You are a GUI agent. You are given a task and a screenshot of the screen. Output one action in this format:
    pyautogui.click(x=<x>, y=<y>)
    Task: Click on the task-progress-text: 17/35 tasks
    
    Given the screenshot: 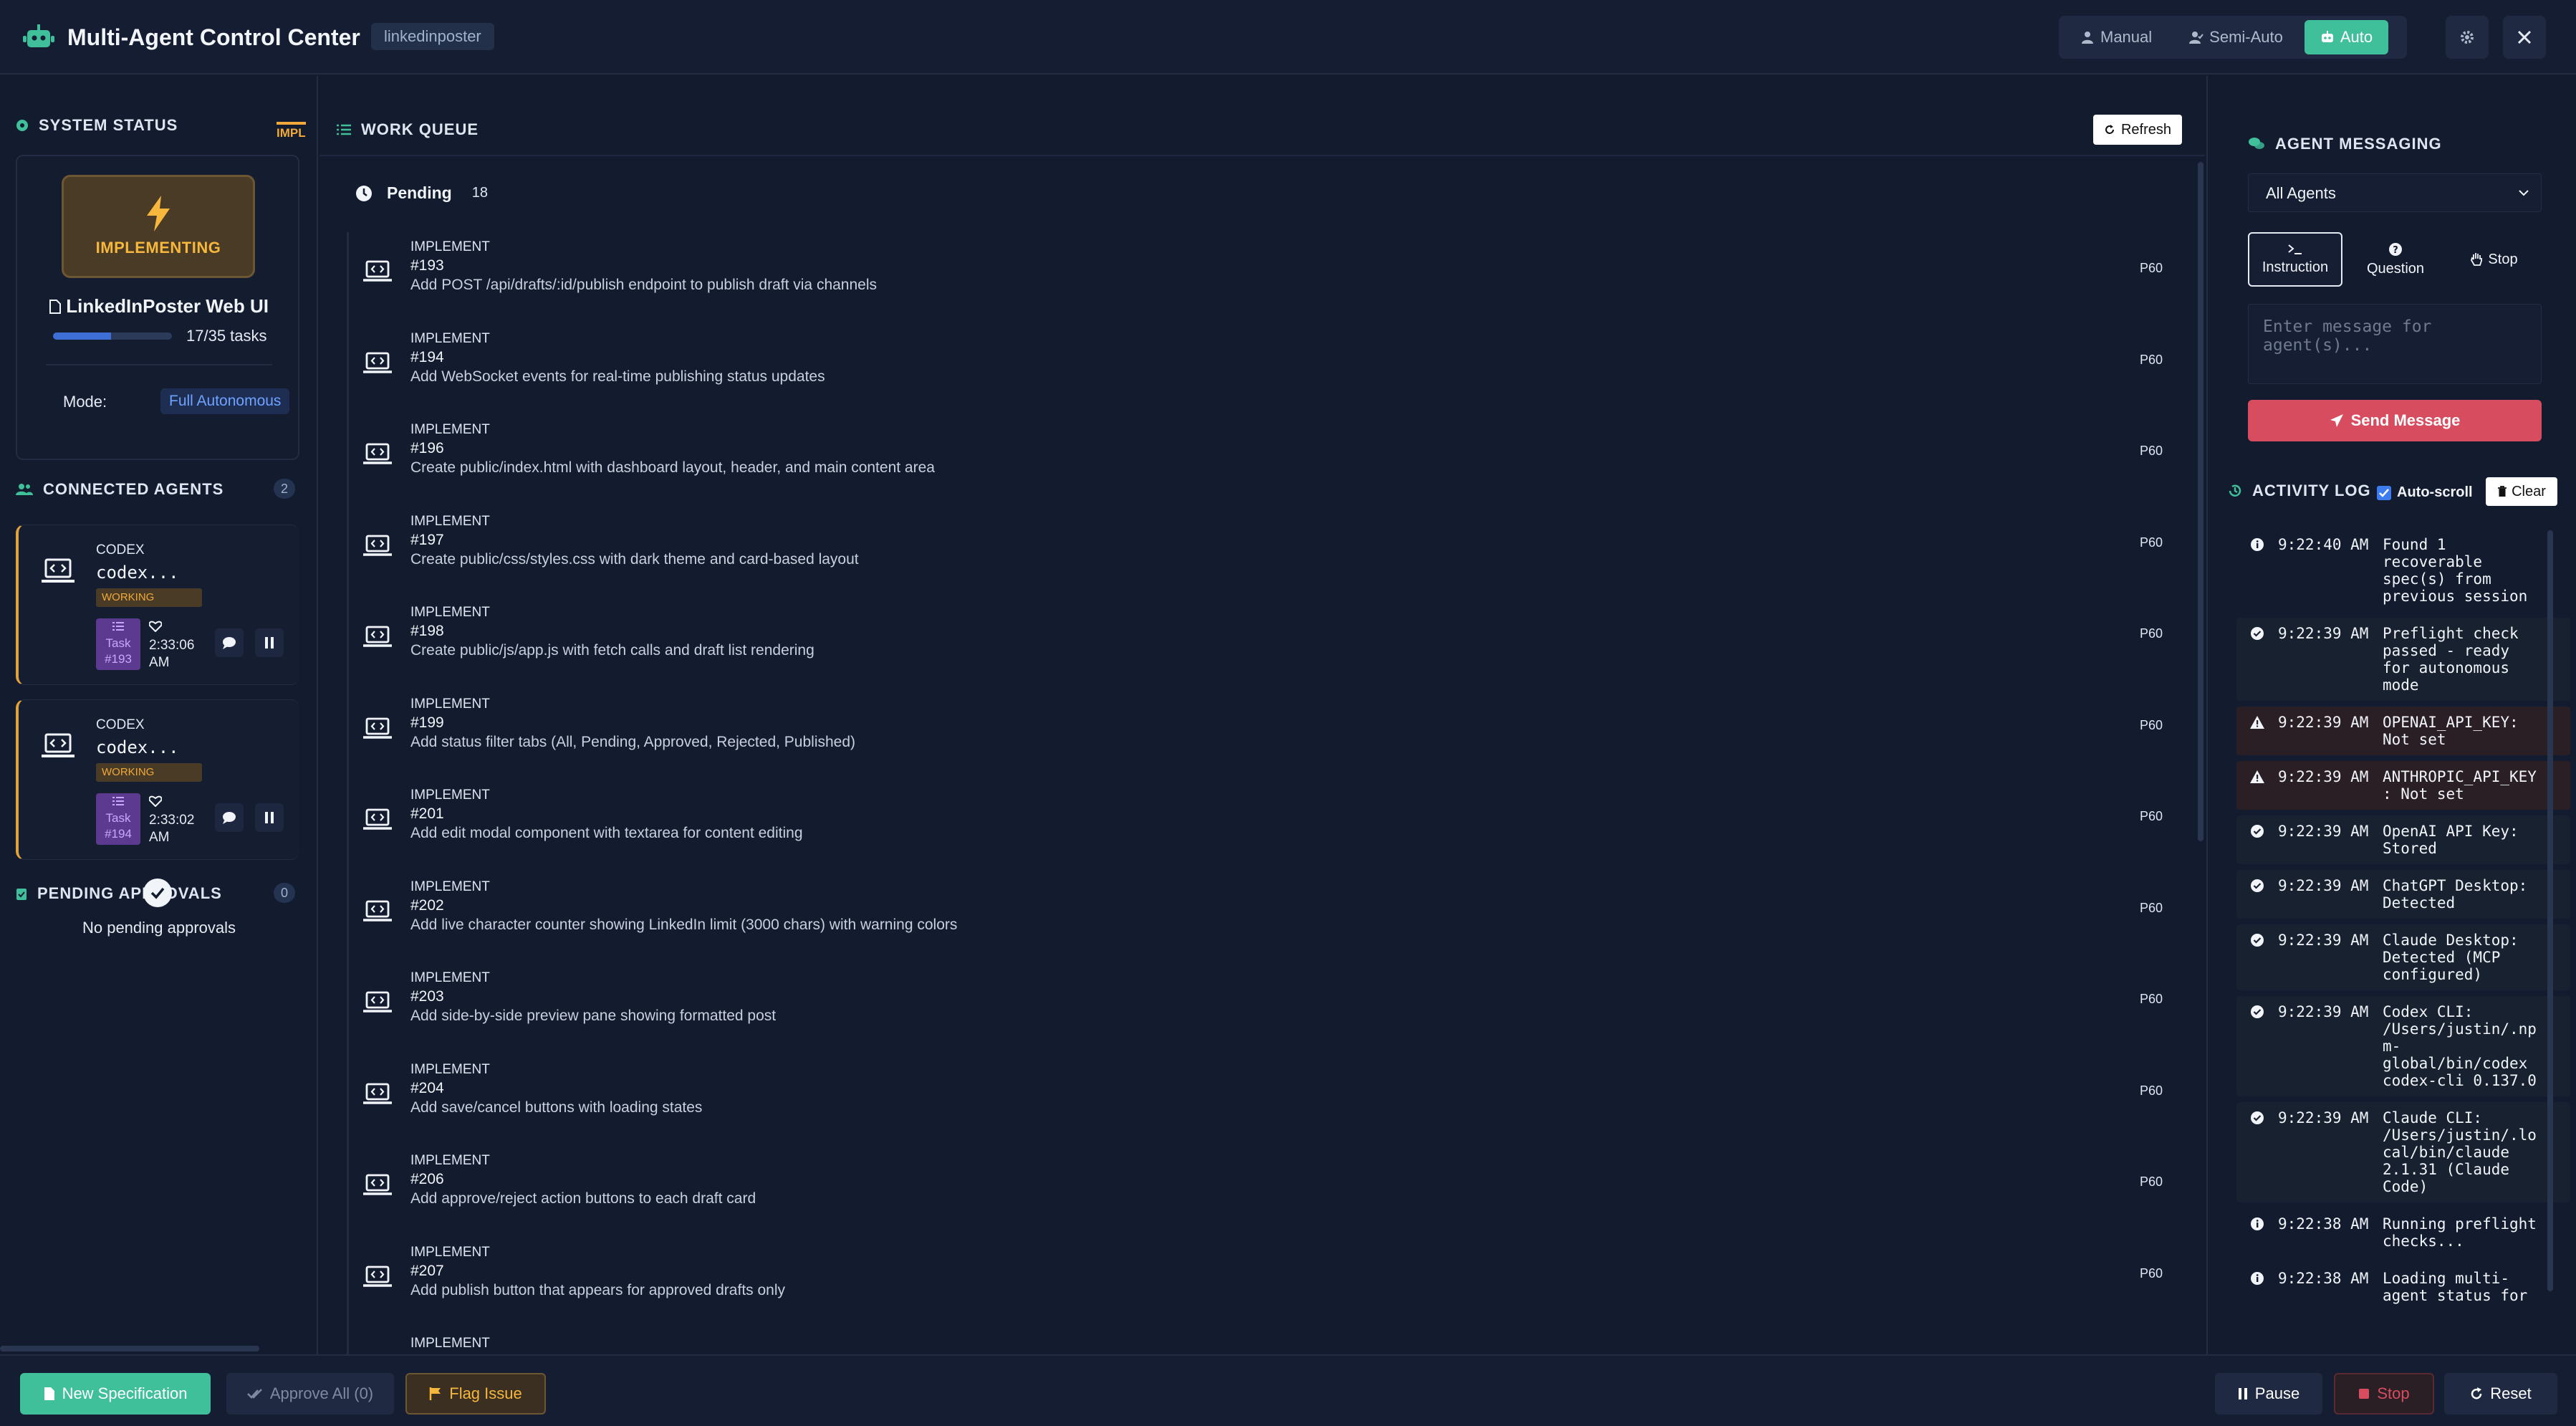 What is the action you would take?
    pyautogui.click(x=226, y=336)
    